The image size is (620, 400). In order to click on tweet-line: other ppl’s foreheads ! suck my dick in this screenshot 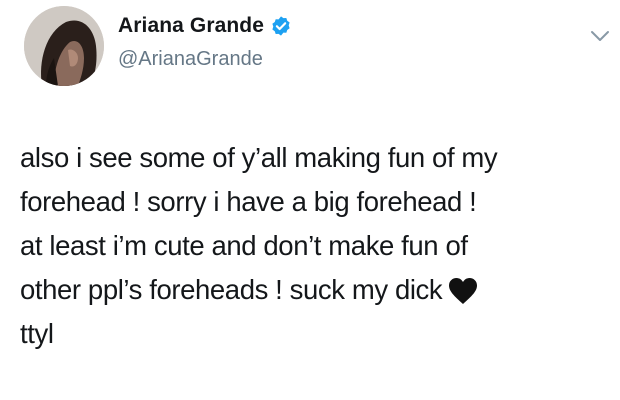, I will do `click(231, 289)`.